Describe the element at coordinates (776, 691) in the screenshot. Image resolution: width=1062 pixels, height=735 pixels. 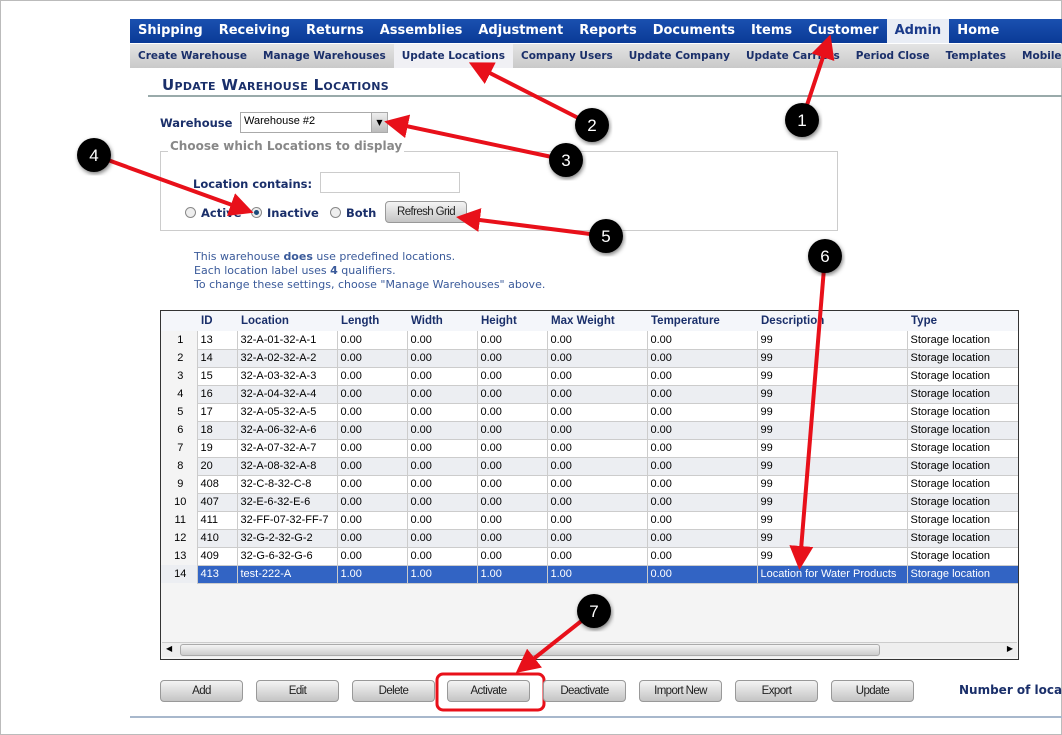
I see `export-button: Export` at that location.